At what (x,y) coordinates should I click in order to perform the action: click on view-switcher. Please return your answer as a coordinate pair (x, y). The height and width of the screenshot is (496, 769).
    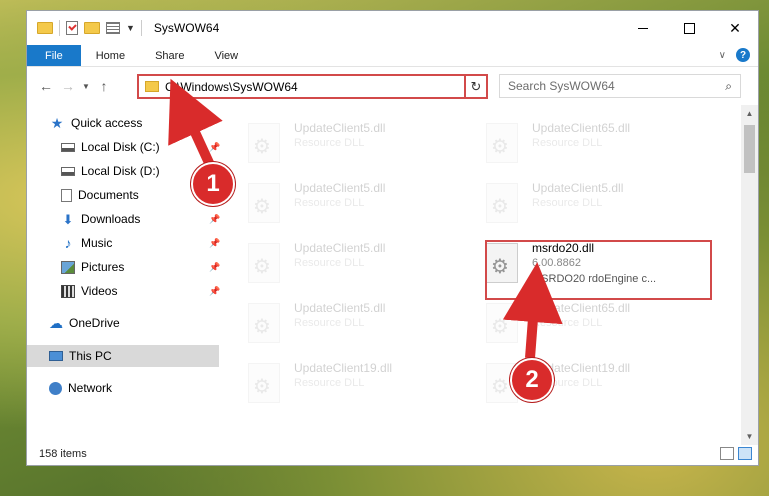
    Looking at the image, I should click on (736, 453).